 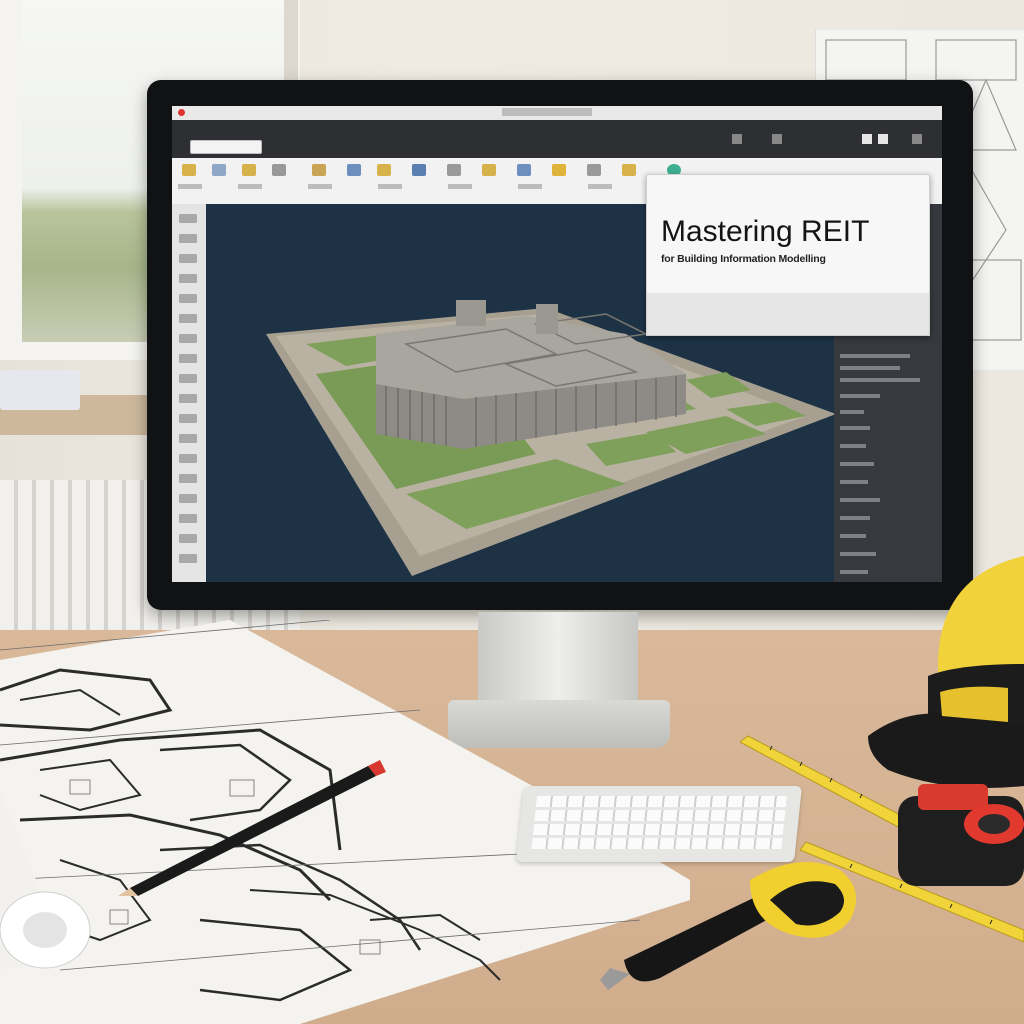 What do you see at coordinates (883, 139) in the screenshot?
I see `help-icon` at bounding box center [883, 139].